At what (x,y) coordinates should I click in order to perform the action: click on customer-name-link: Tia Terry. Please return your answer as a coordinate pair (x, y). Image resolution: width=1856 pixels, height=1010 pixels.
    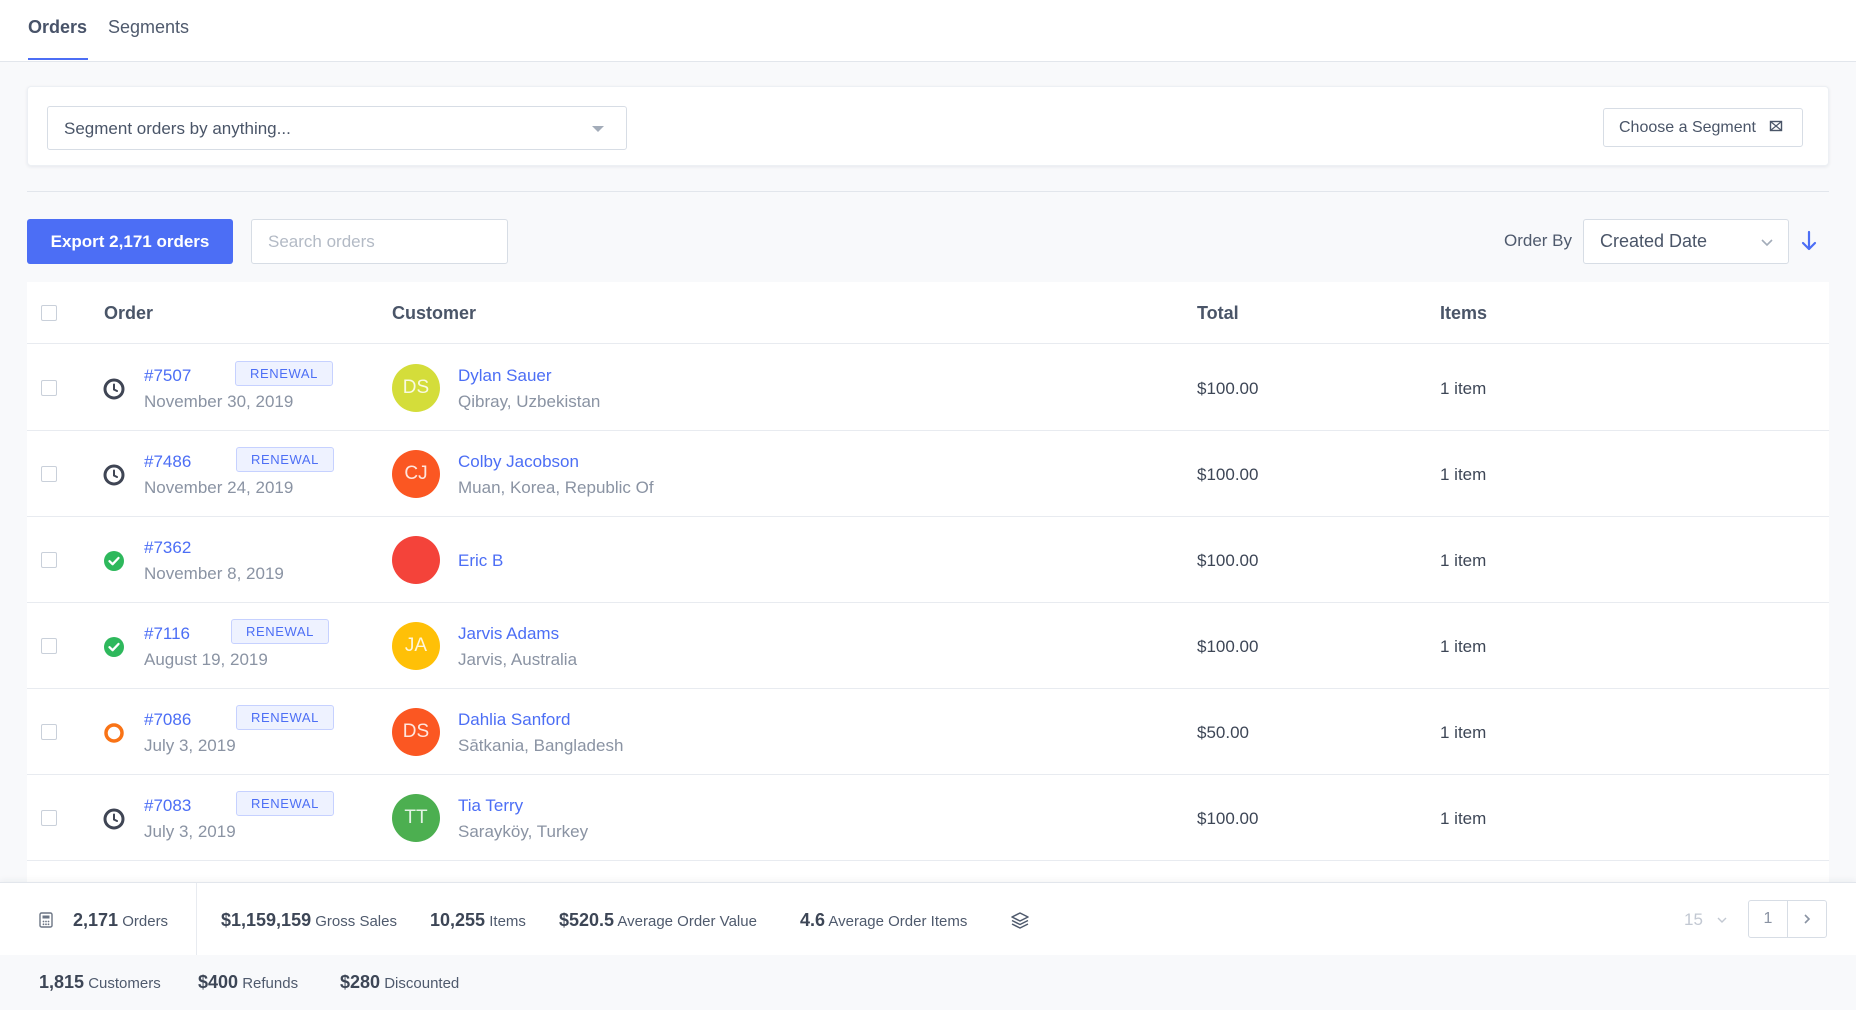
    Looking at the image, I should click on (490, 806).